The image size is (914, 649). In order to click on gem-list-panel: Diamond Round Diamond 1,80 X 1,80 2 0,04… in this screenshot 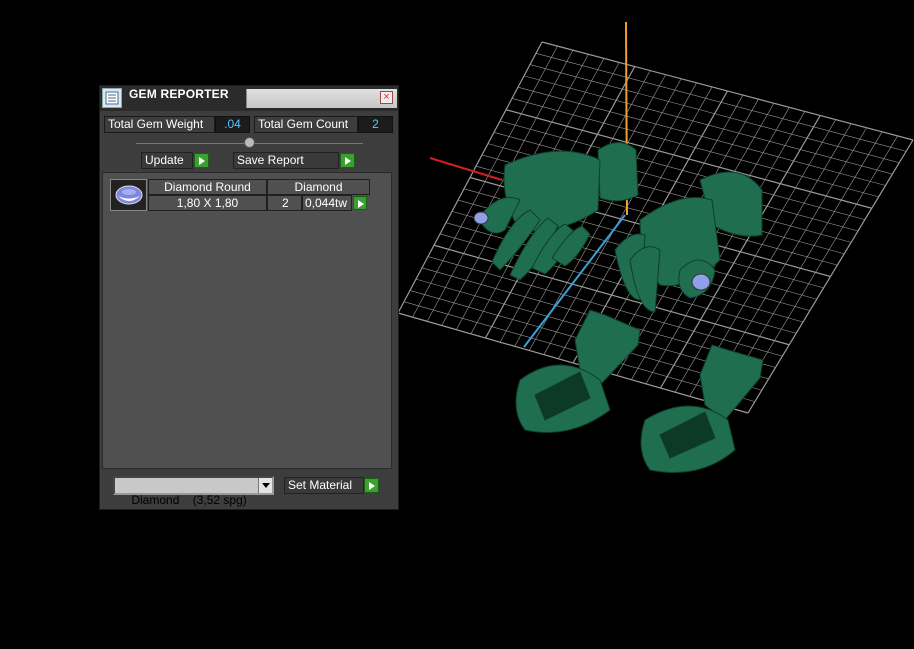, I will do `click(247, 320)`.